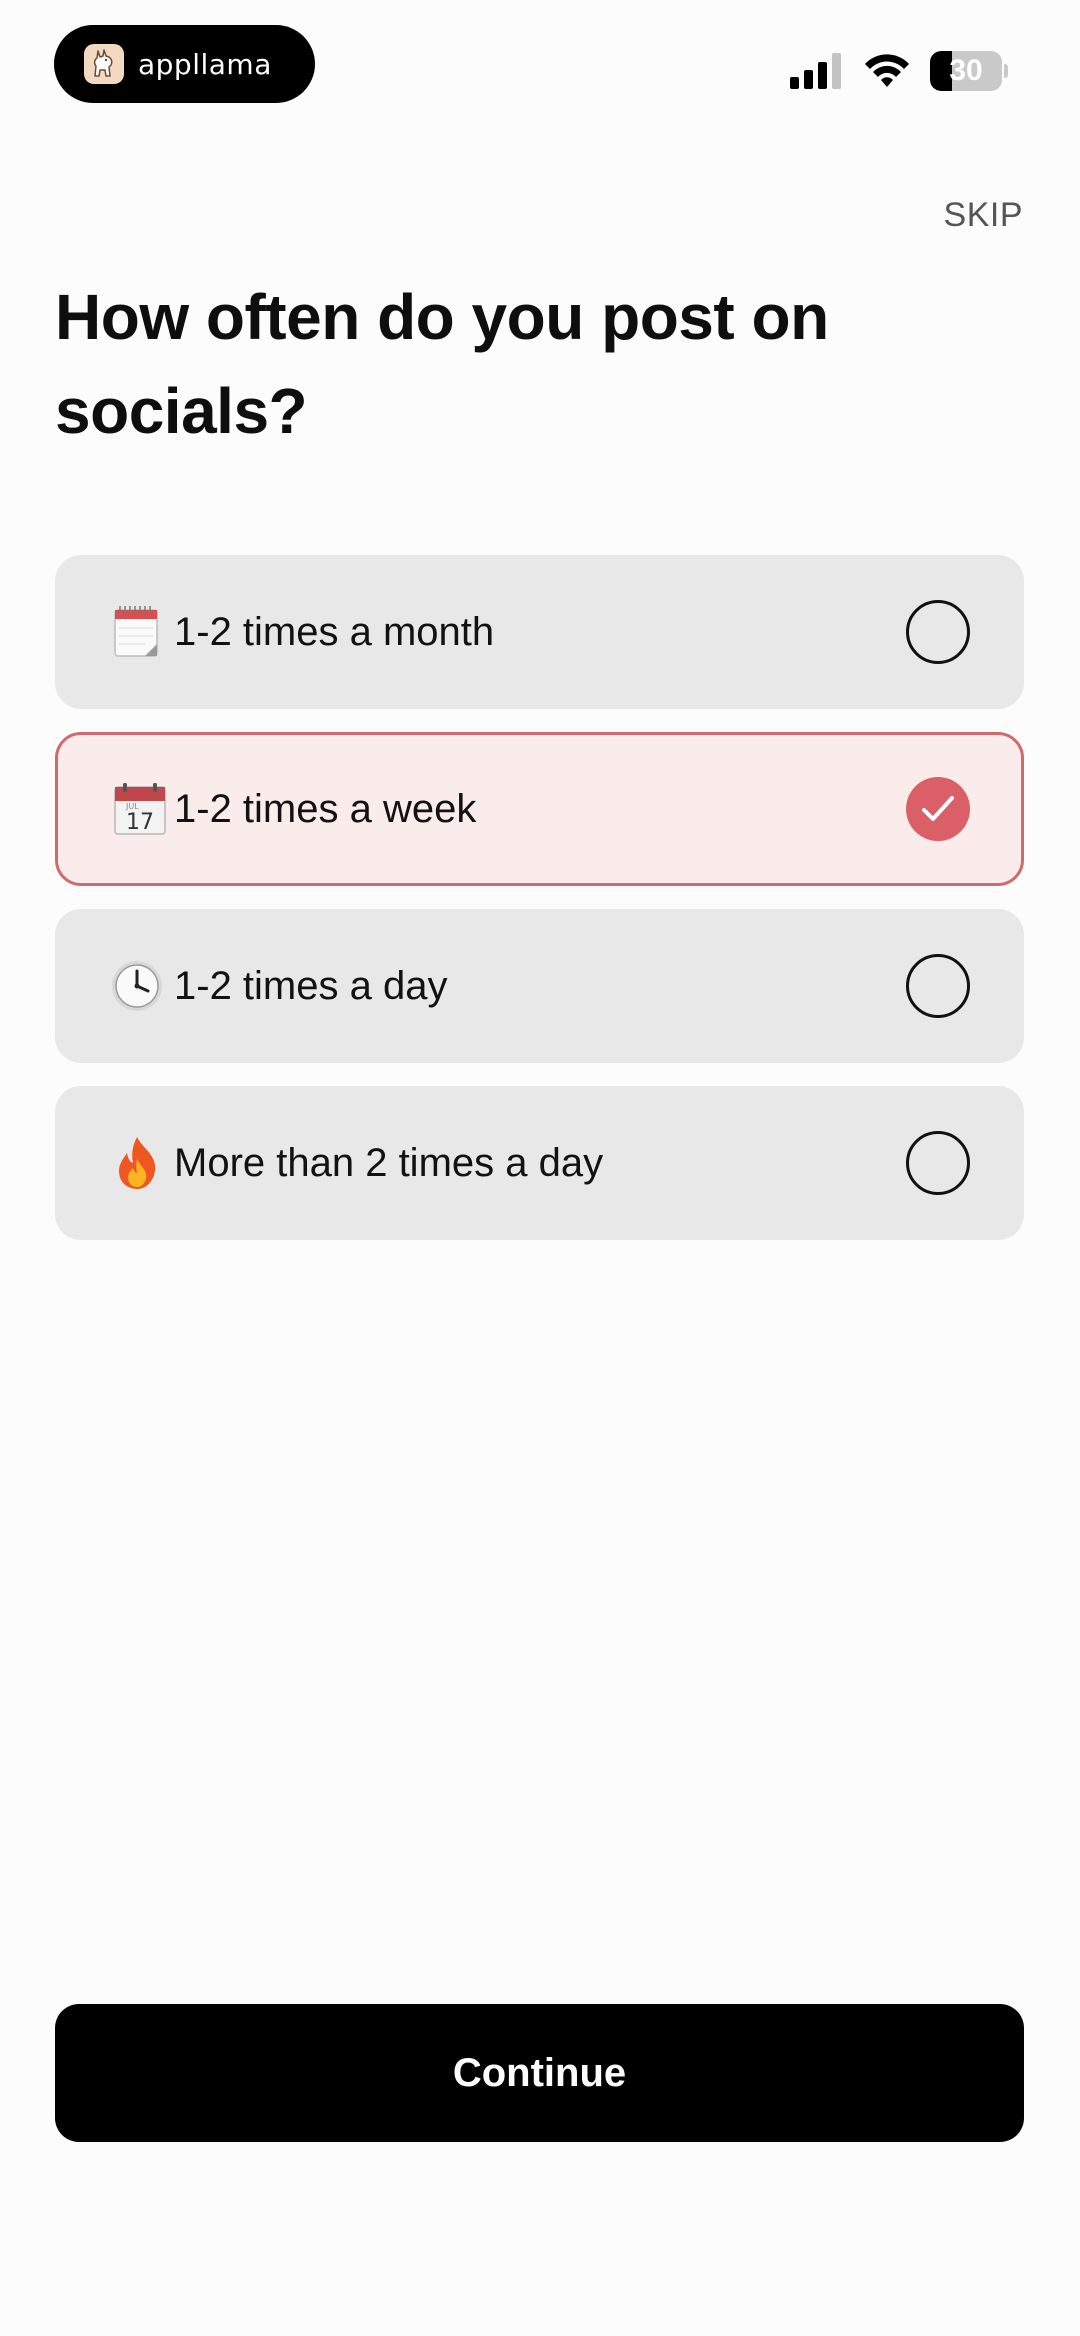 The height and width of the screenshot is (2336, 1080). I want to click on continue-button: Continue, so click(539, 2073).